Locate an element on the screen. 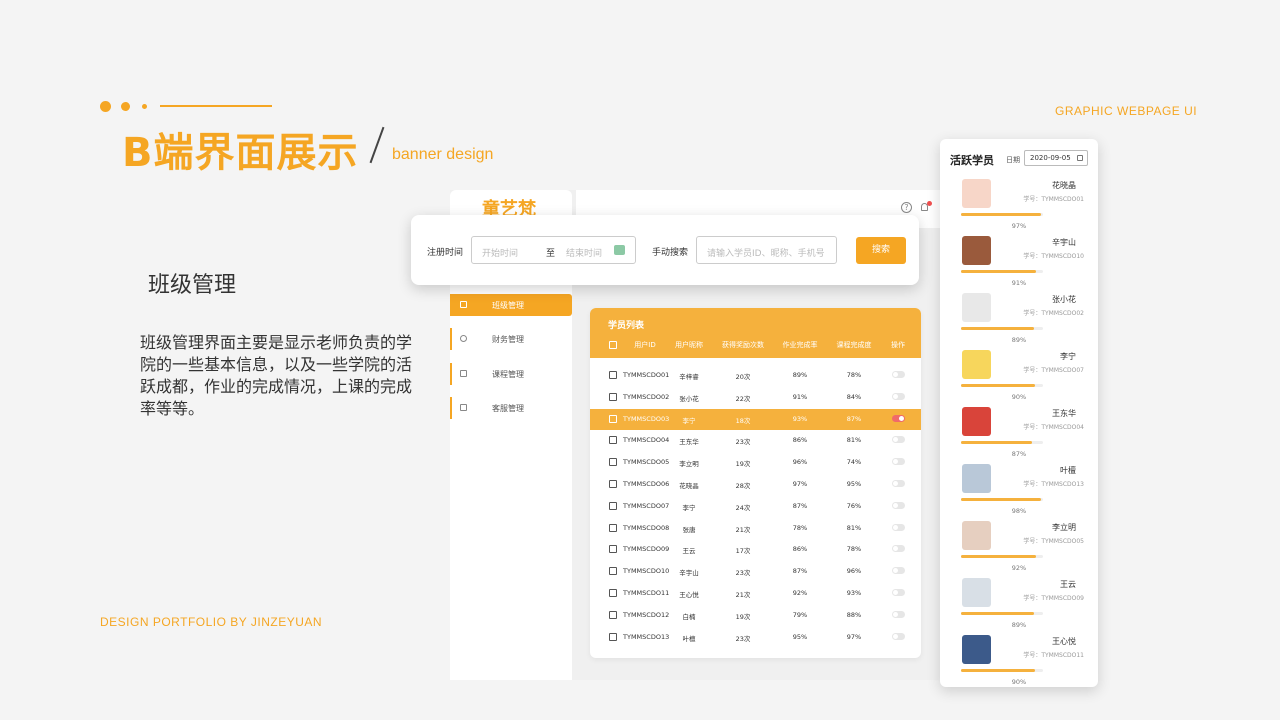 This screenshot has height=720, width=1280. sidebar-item-finance: 财务管理 is located at coordinates (511, 339).